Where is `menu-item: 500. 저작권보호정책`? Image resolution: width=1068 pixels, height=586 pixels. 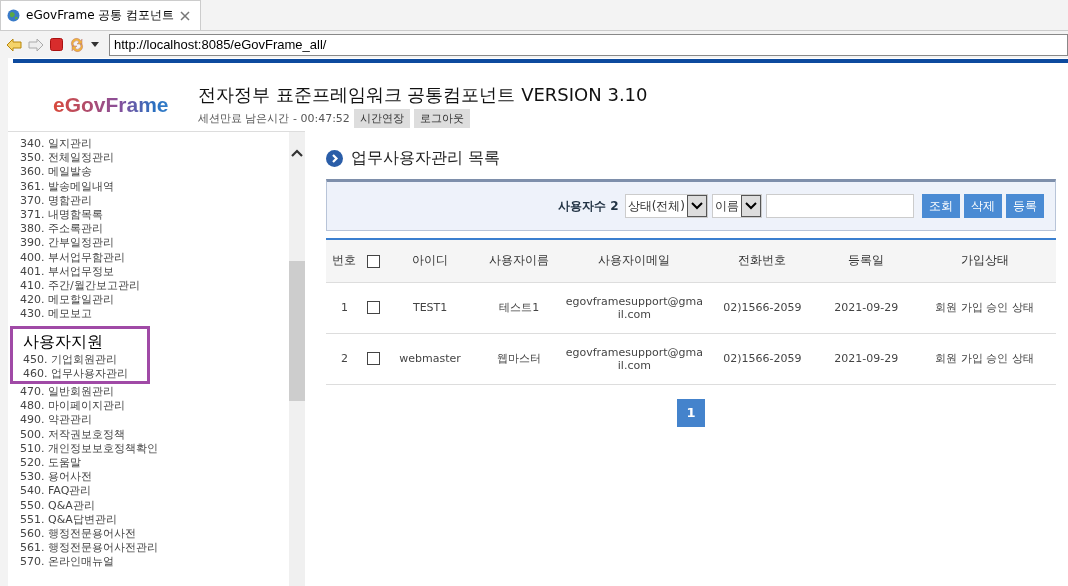 menu-item: 500. 저작권보호정책 is located at coordinates (154, 434).